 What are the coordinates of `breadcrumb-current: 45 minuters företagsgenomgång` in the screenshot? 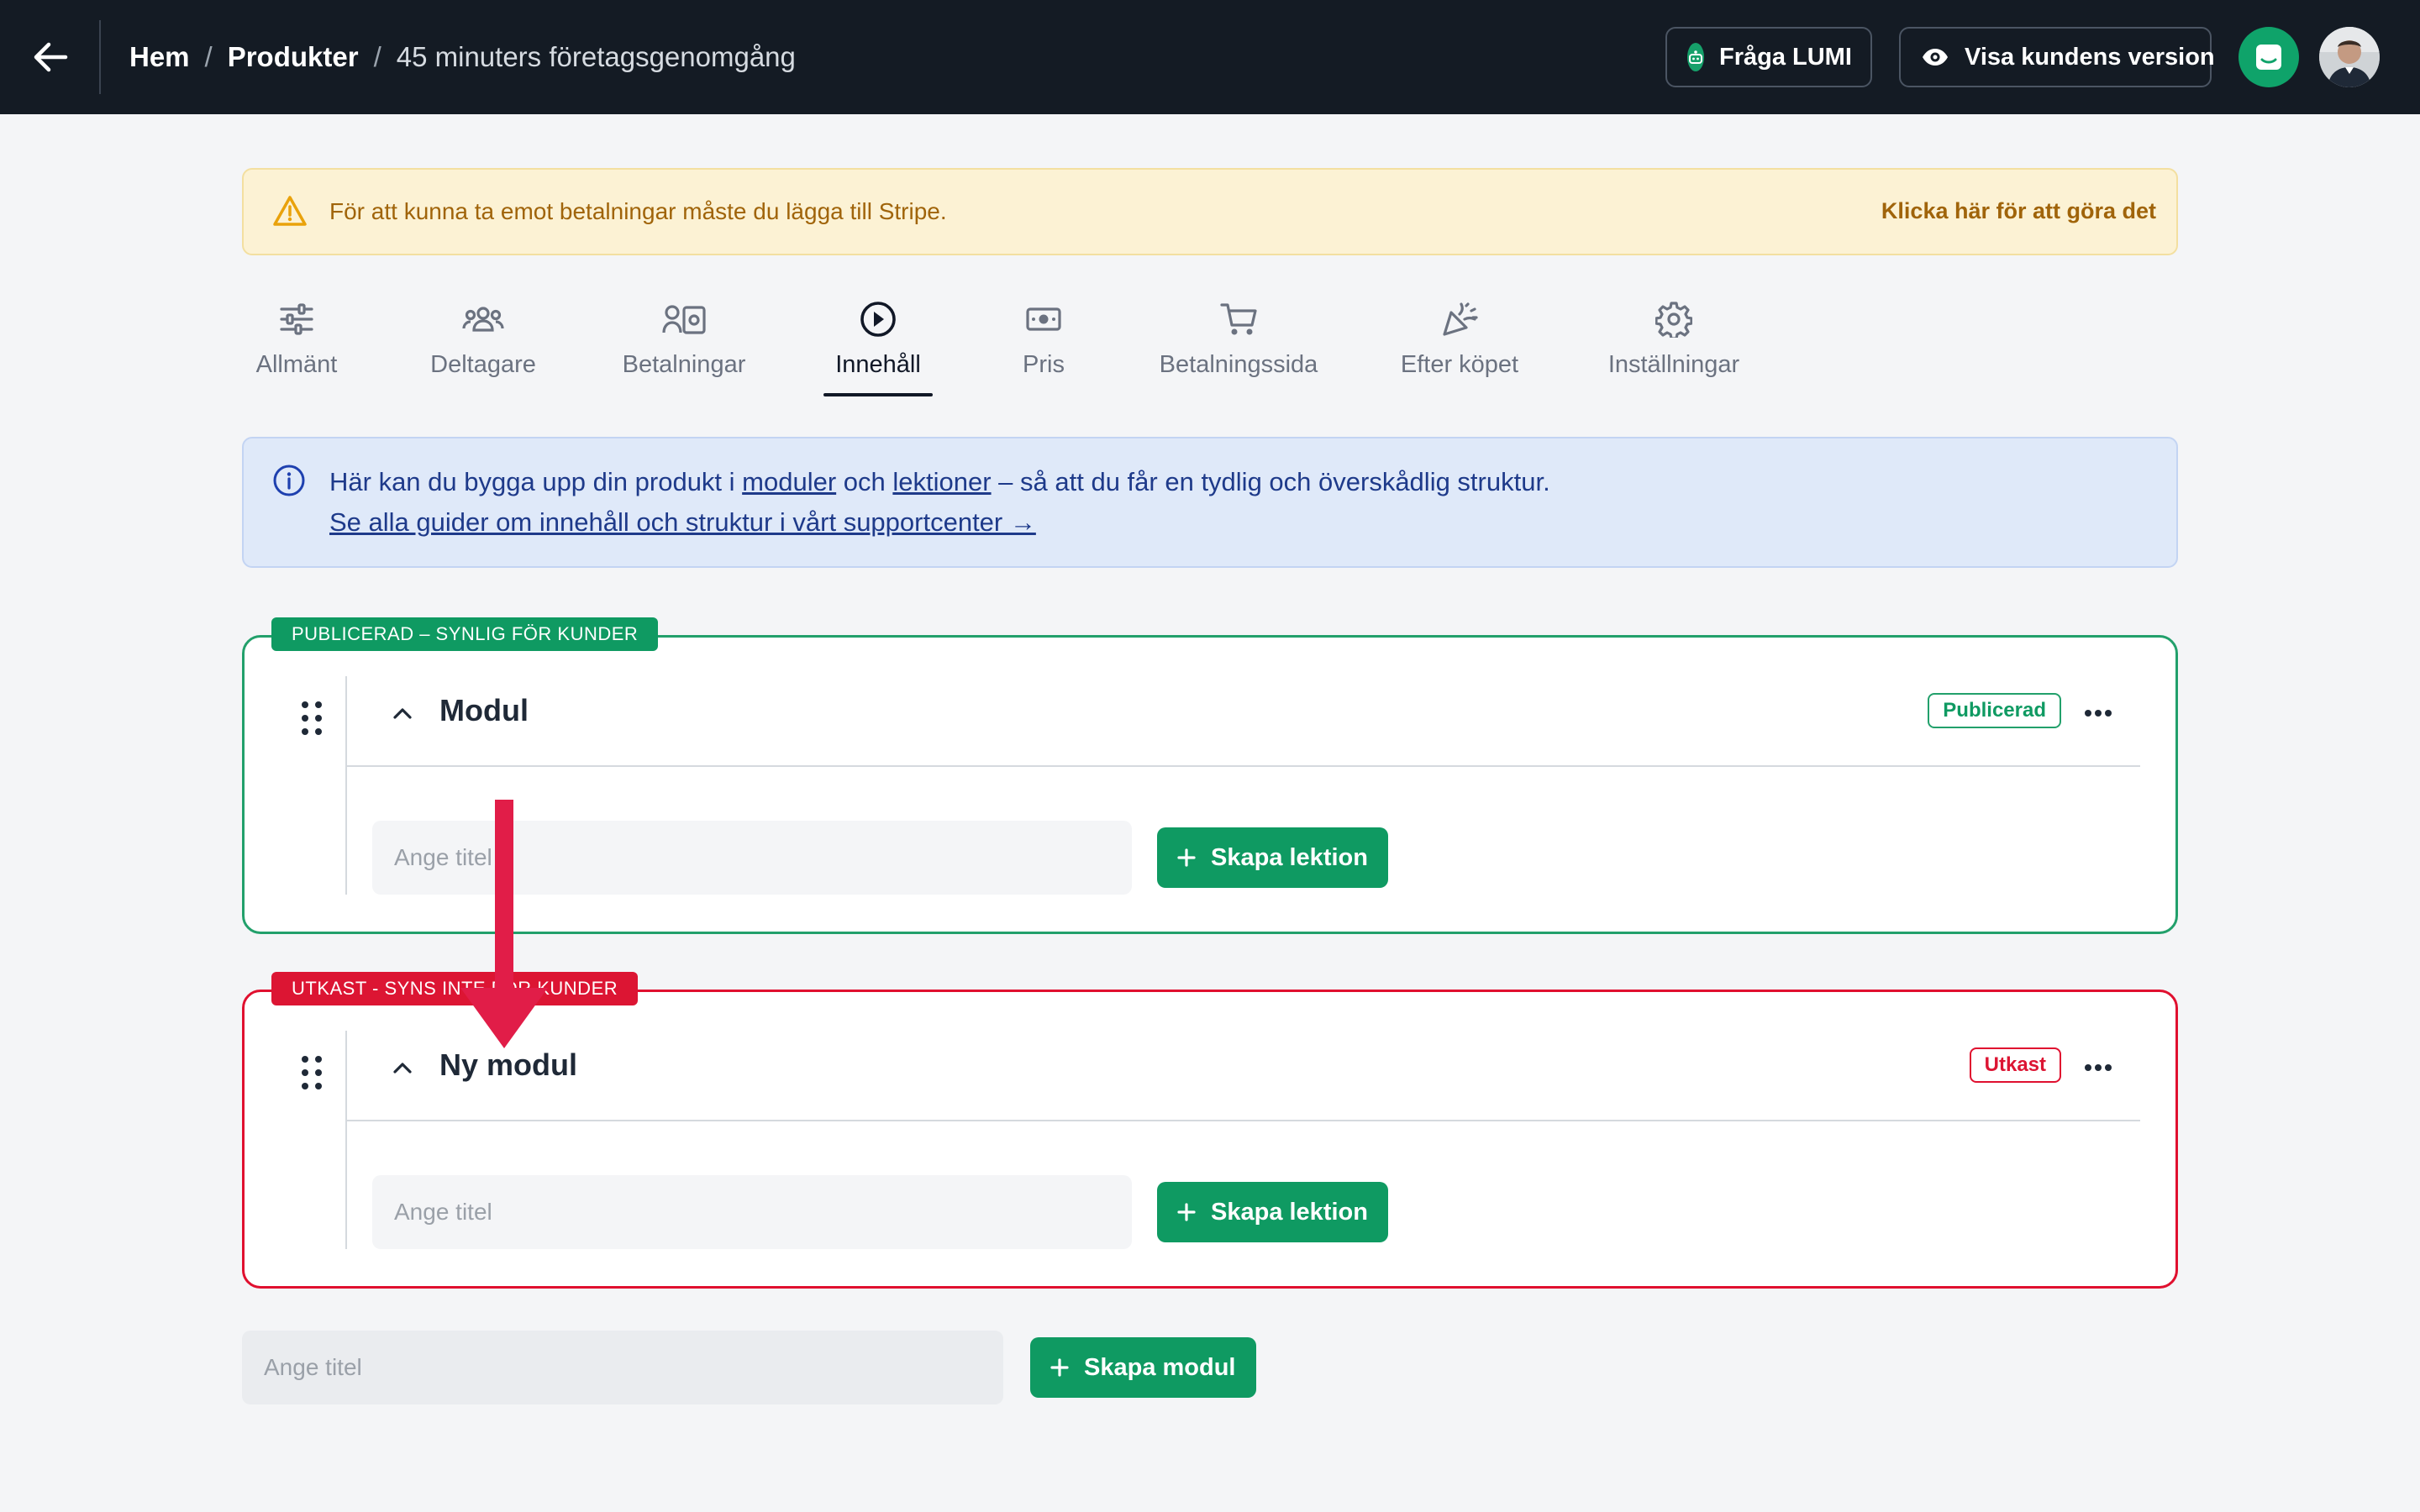 It's located at (596, 56).